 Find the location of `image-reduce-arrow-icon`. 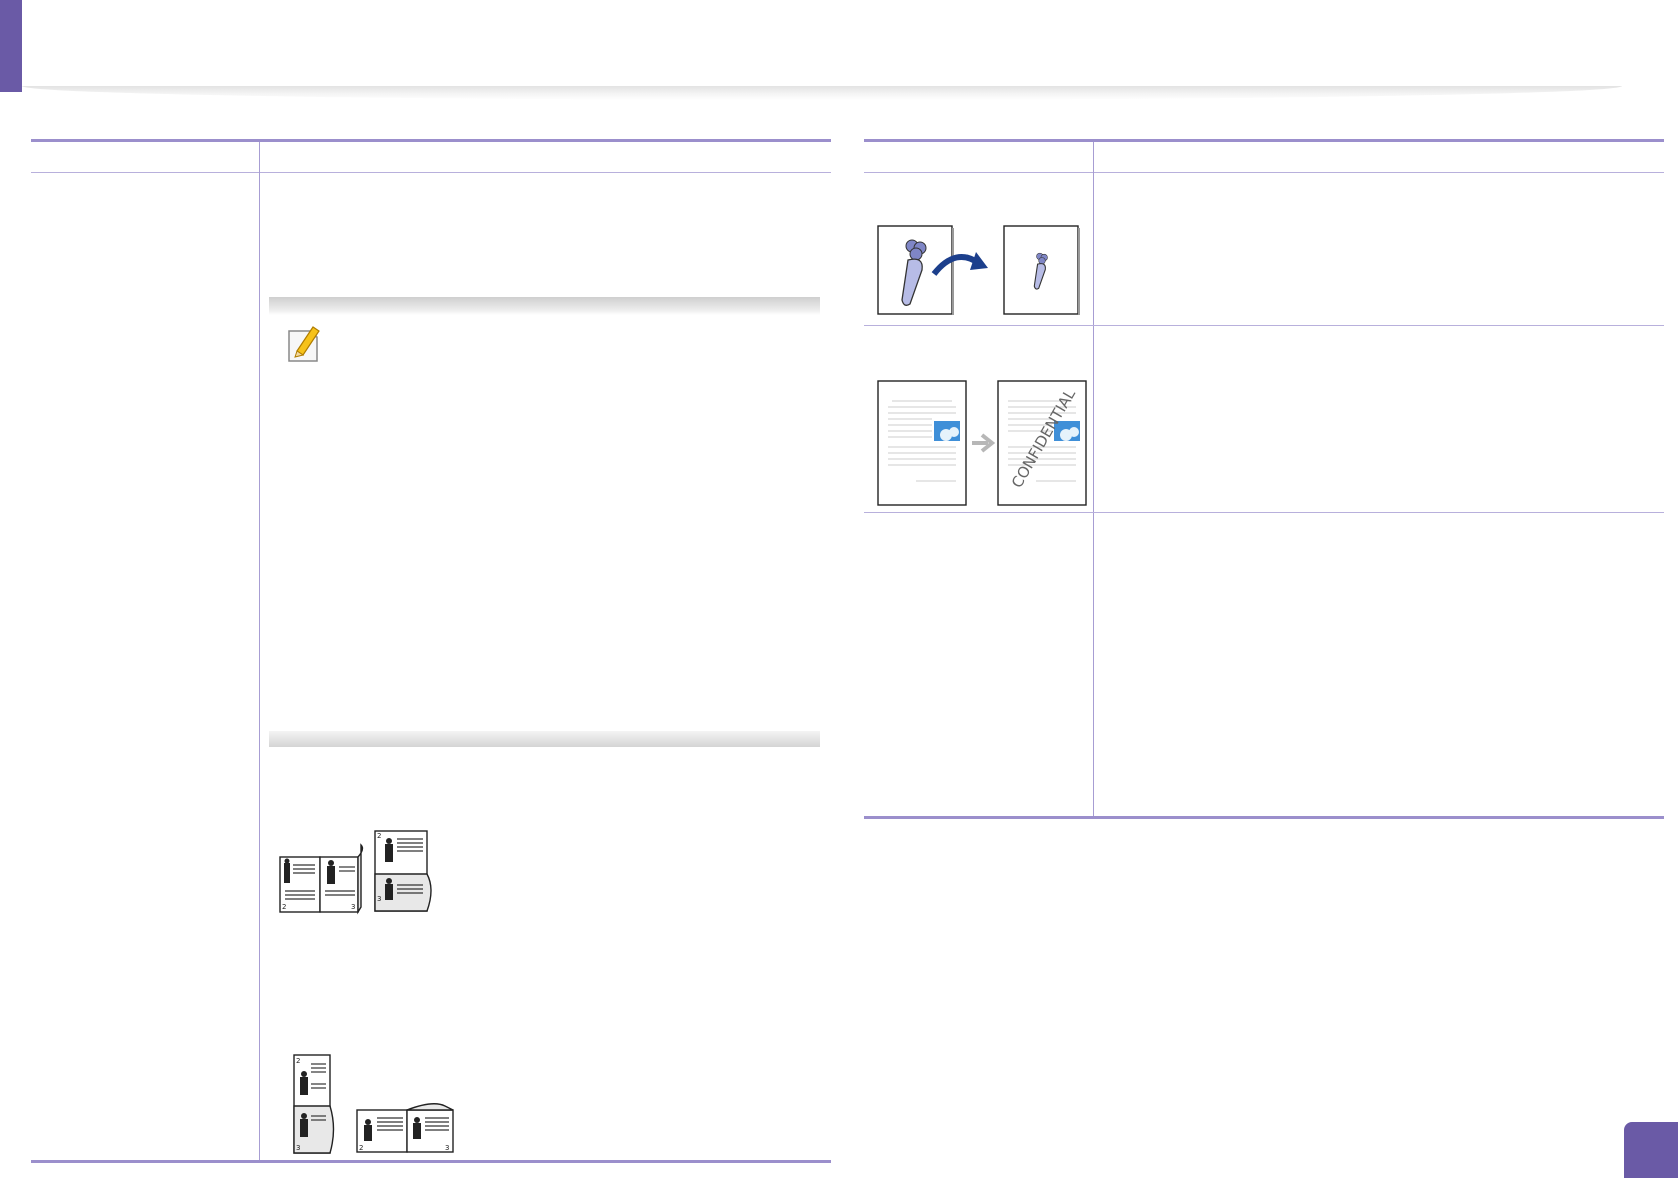

image-reduce-arrow-icon is located at coordinates (978, 270).